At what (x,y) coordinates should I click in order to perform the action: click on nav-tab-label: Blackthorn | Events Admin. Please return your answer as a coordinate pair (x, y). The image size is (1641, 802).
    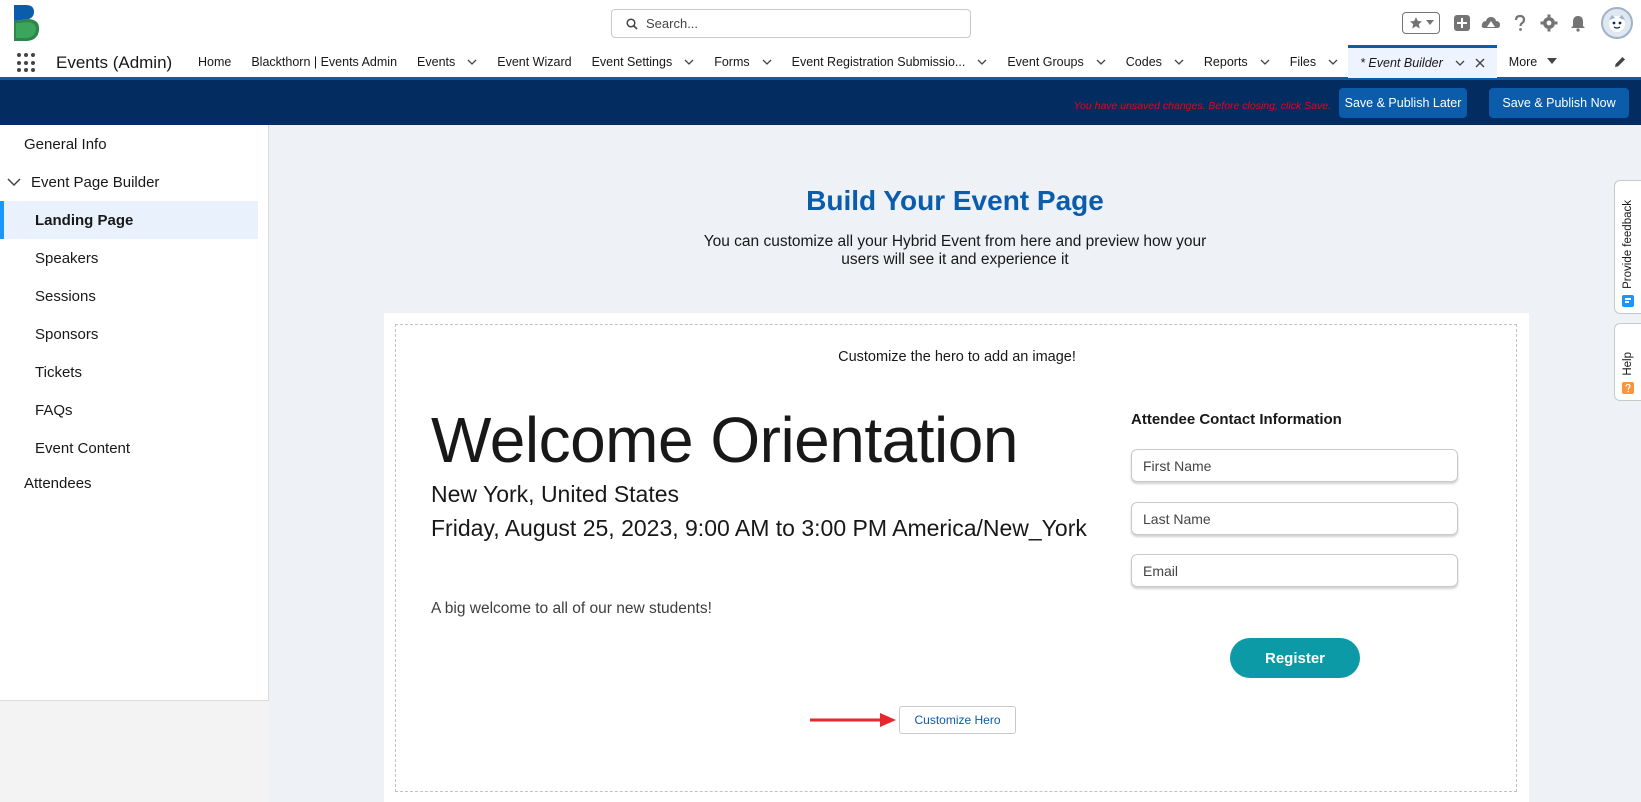
    Looking at the image, I should click on (324, 61).